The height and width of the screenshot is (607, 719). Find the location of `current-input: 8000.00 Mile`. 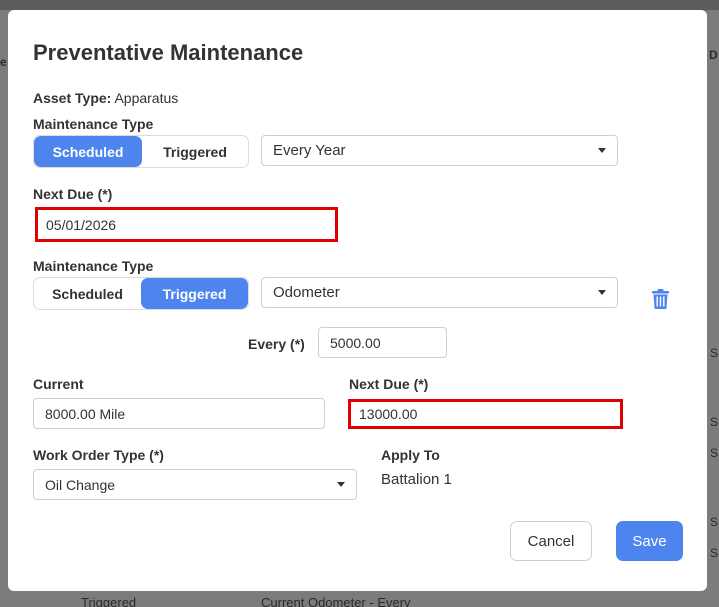

current-input: 8000.00 Mile is located at coordinates (179, 413).